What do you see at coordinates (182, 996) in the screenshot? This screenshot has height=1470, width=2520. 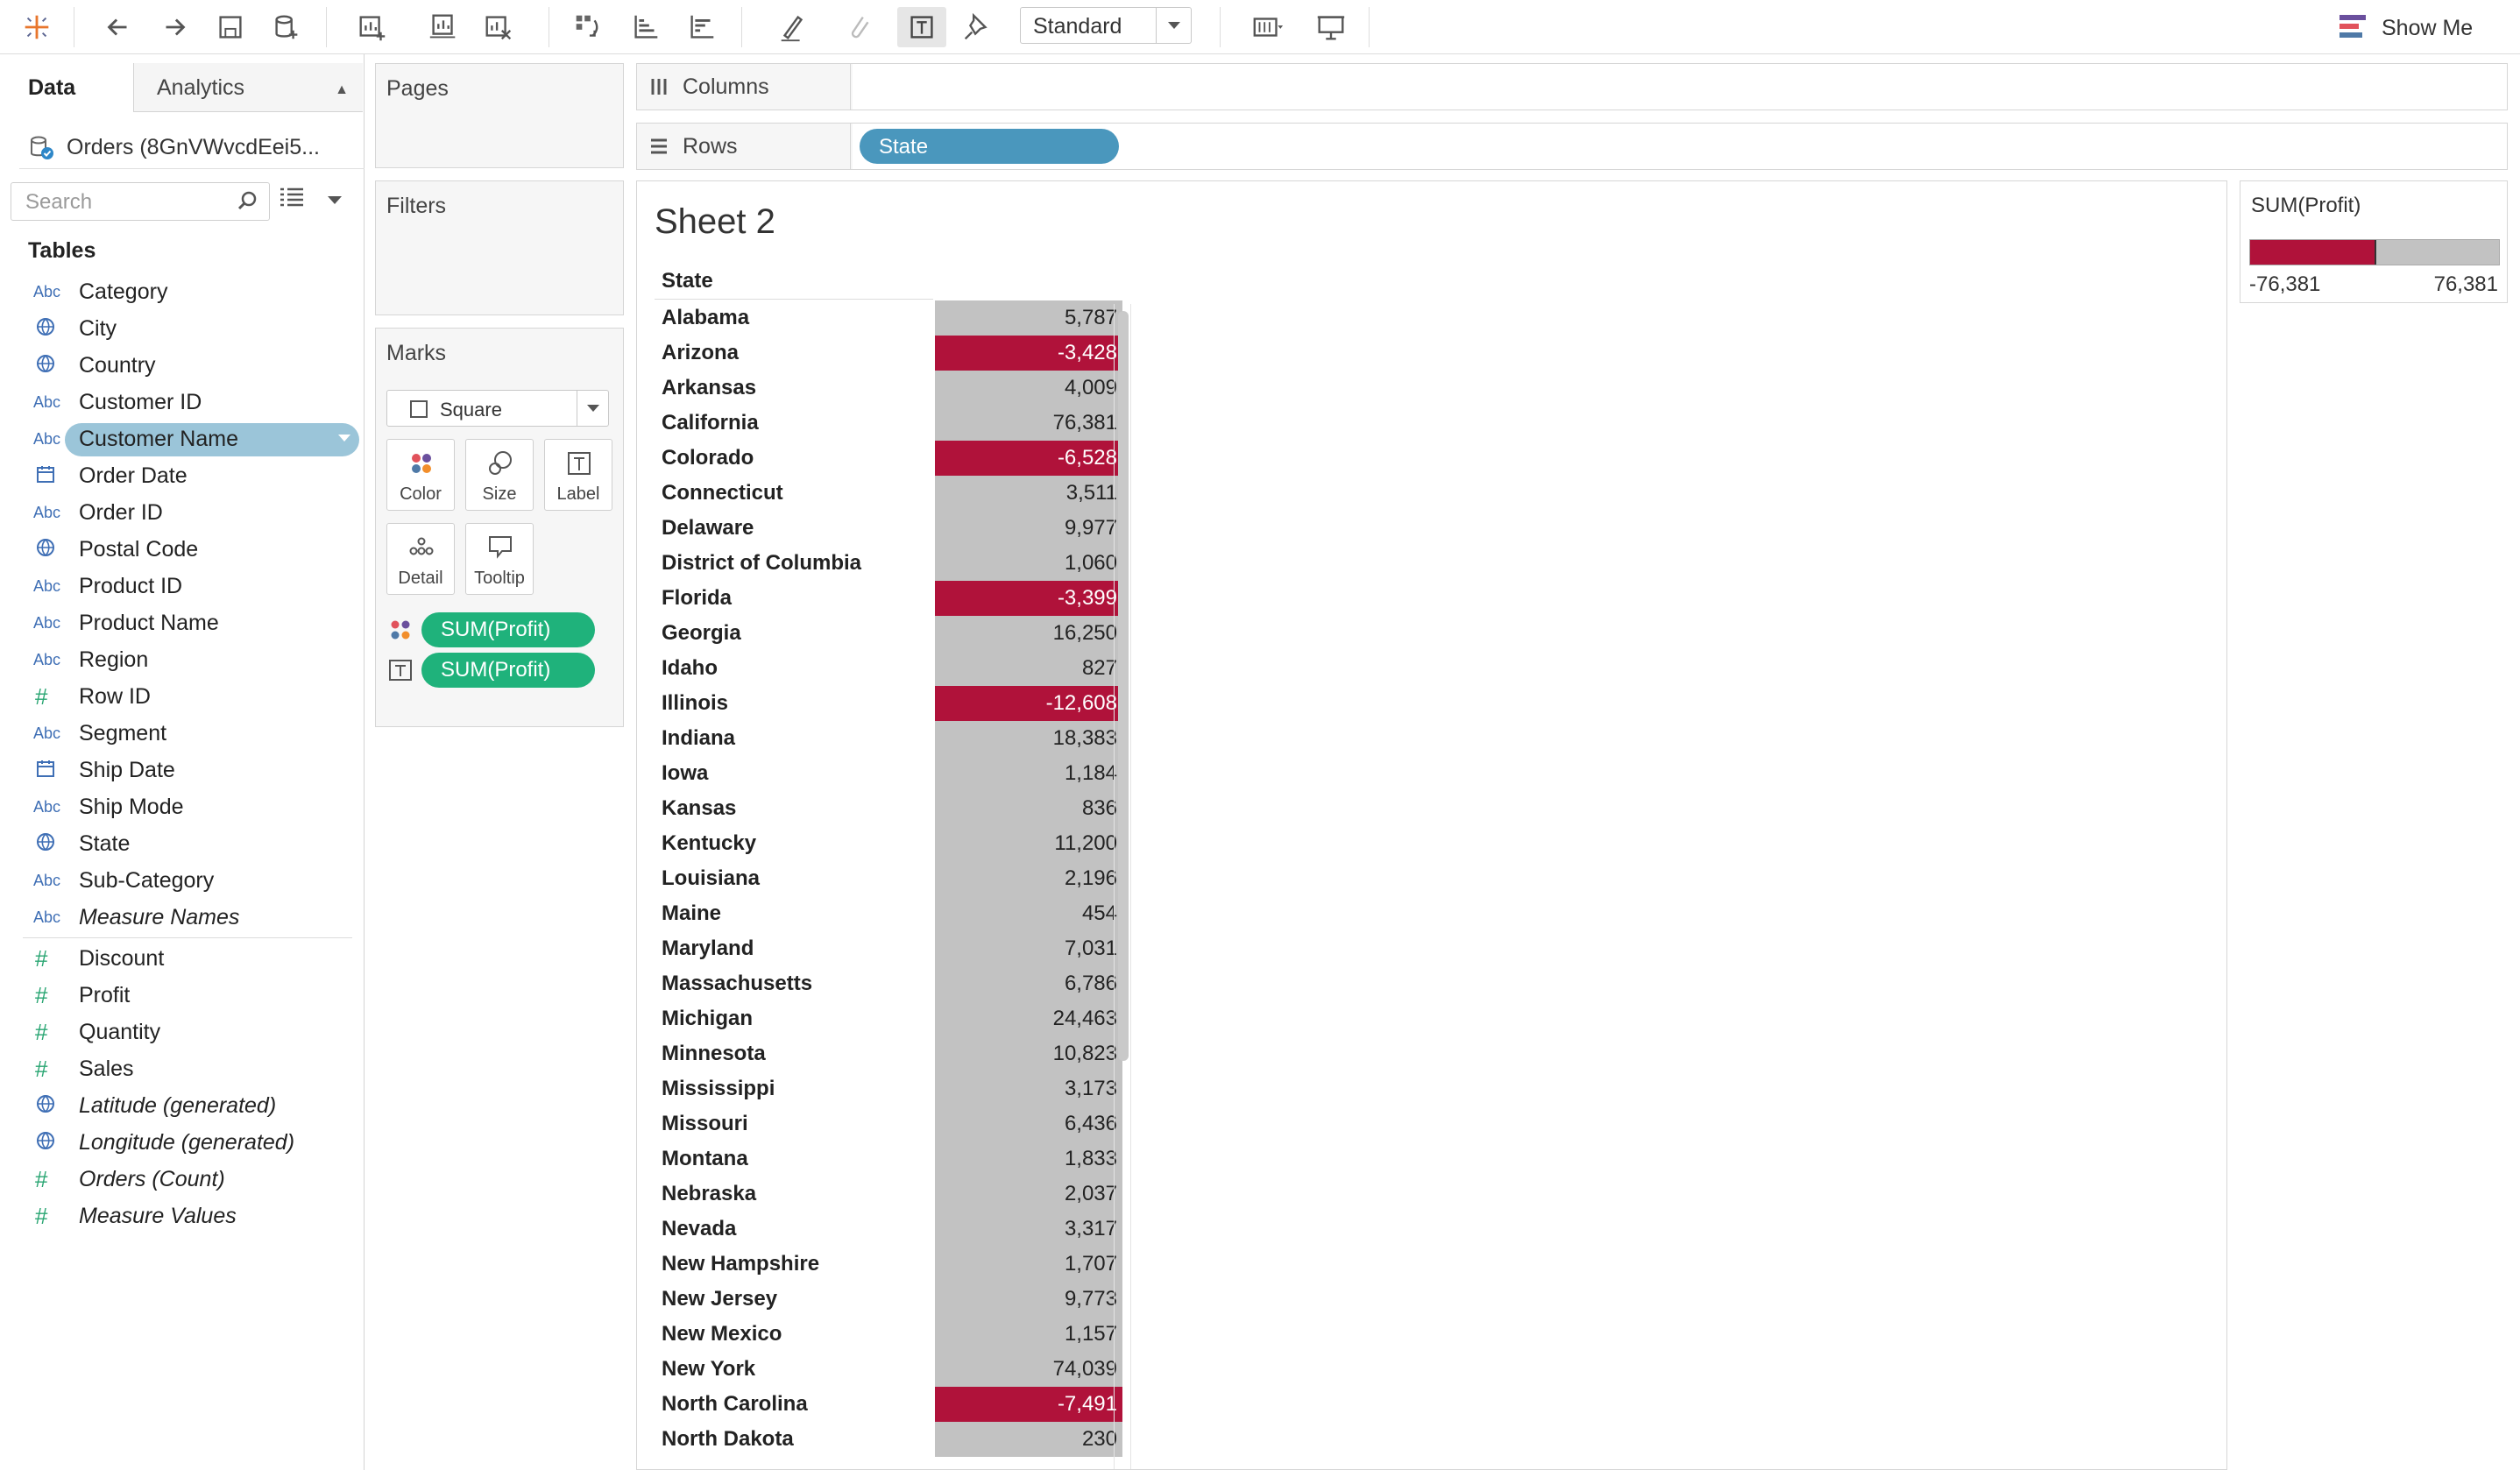 I see `field-profit: # Profit` at bounding box center [182, 996].